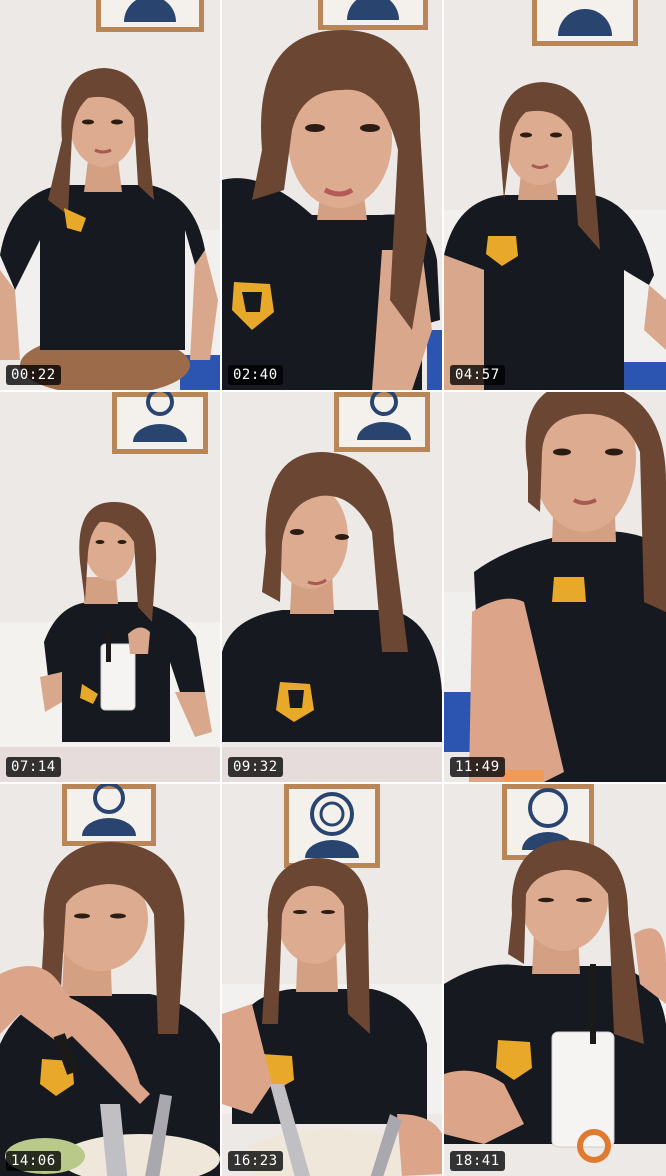 The image size is (666, 1176). I want to click on video-frame-9: 18:41, so click(555, 980).